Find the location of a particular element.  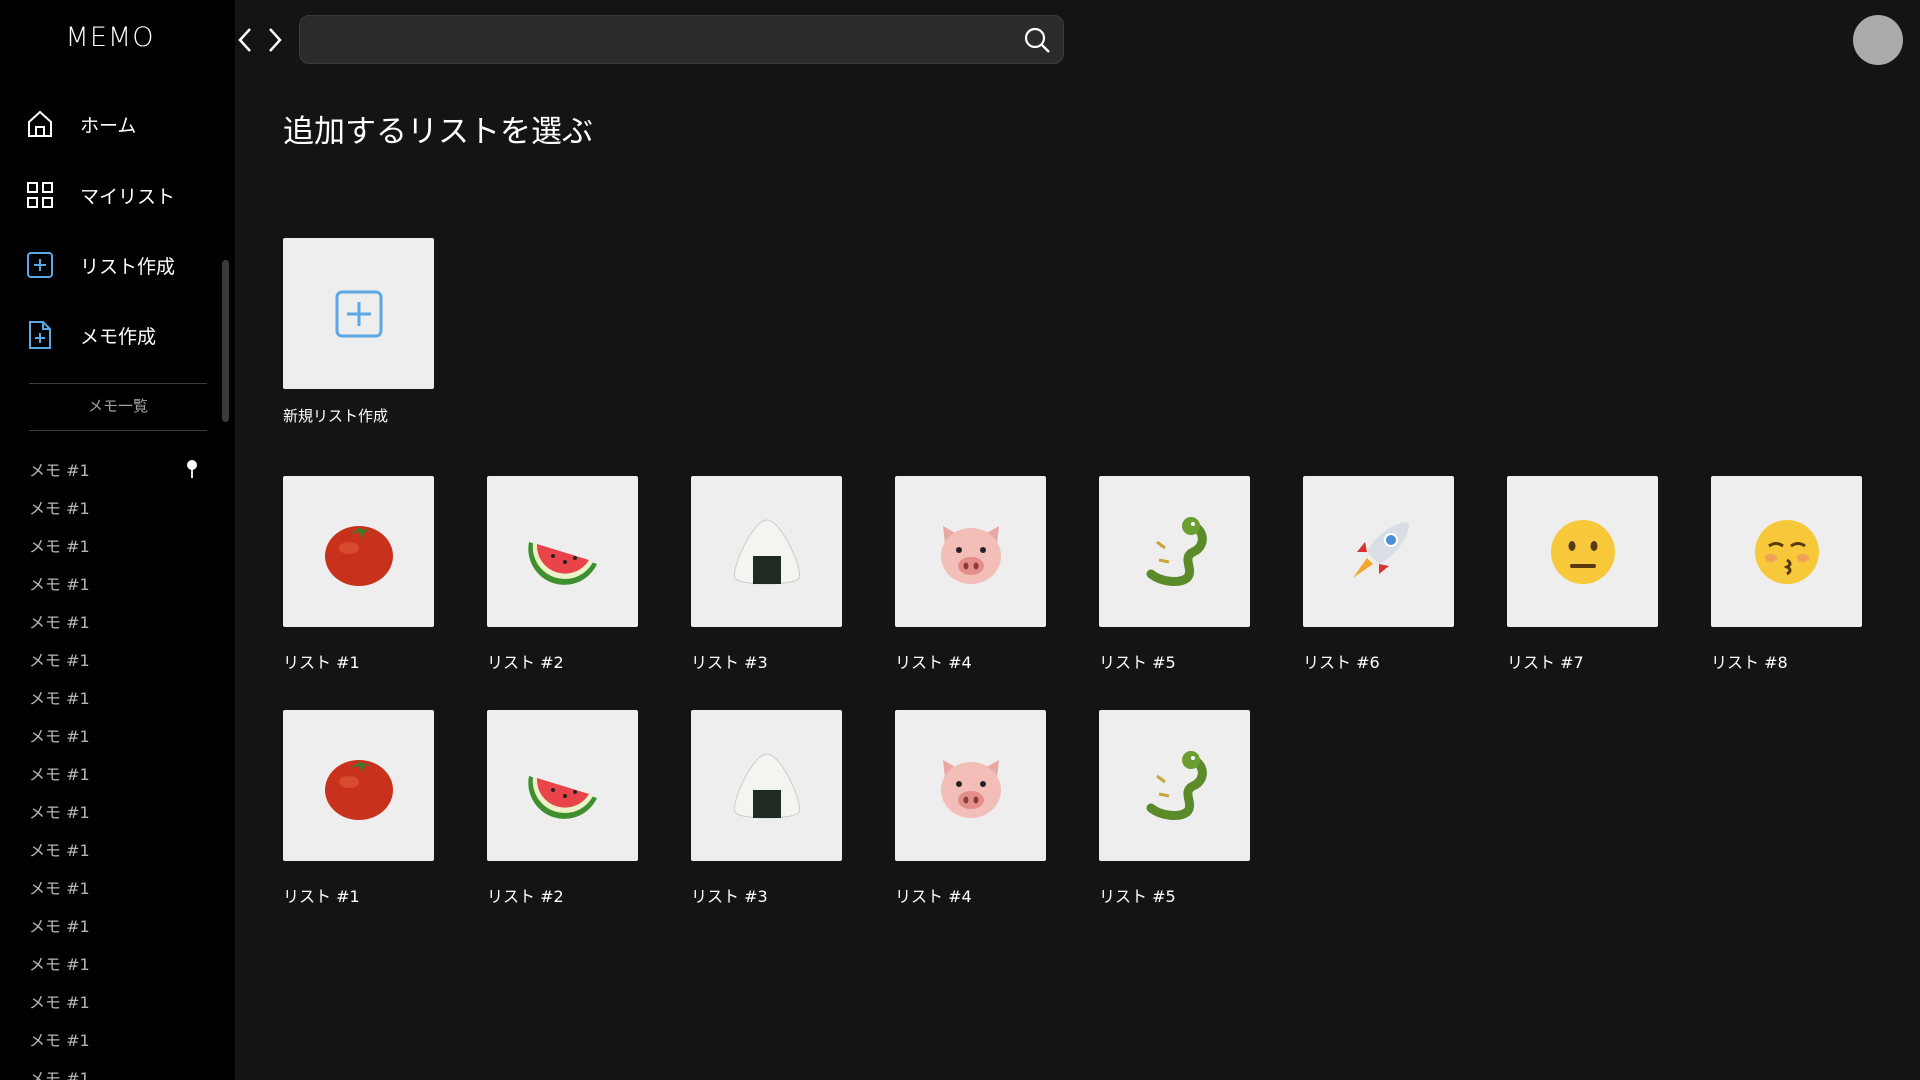

memo-list-header: メモ一覧 is located at coordinates (117, 406).